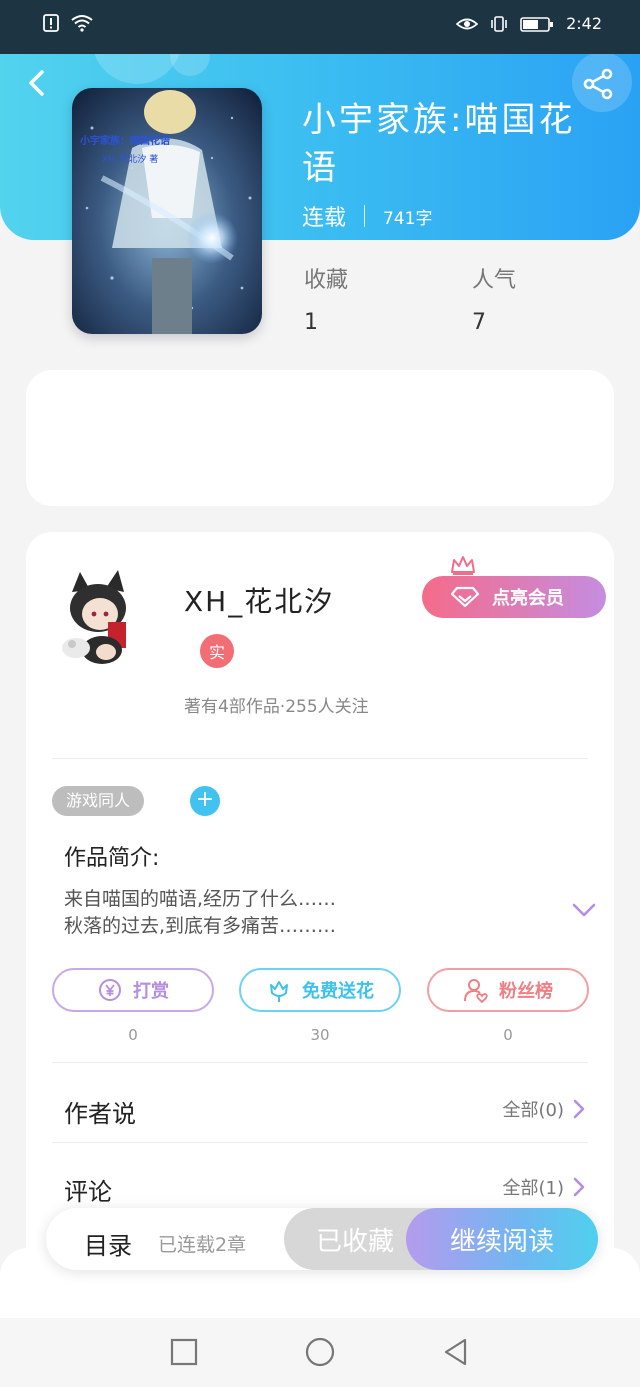  What do you see at coordinates (100, 1111) in the screenshot?
I see `author-says-label: 作者说` at bounding box center [100, 1111].